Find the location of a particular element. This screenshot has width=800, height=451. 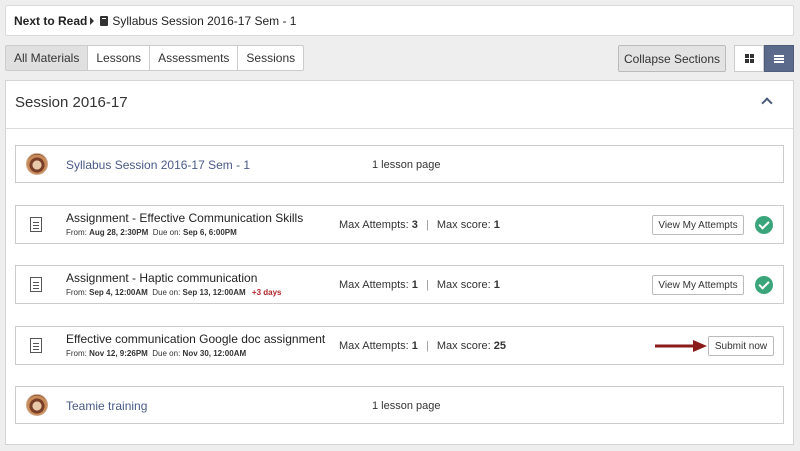

tab-all-materials: All Materials is located at coordinates (47, 58).